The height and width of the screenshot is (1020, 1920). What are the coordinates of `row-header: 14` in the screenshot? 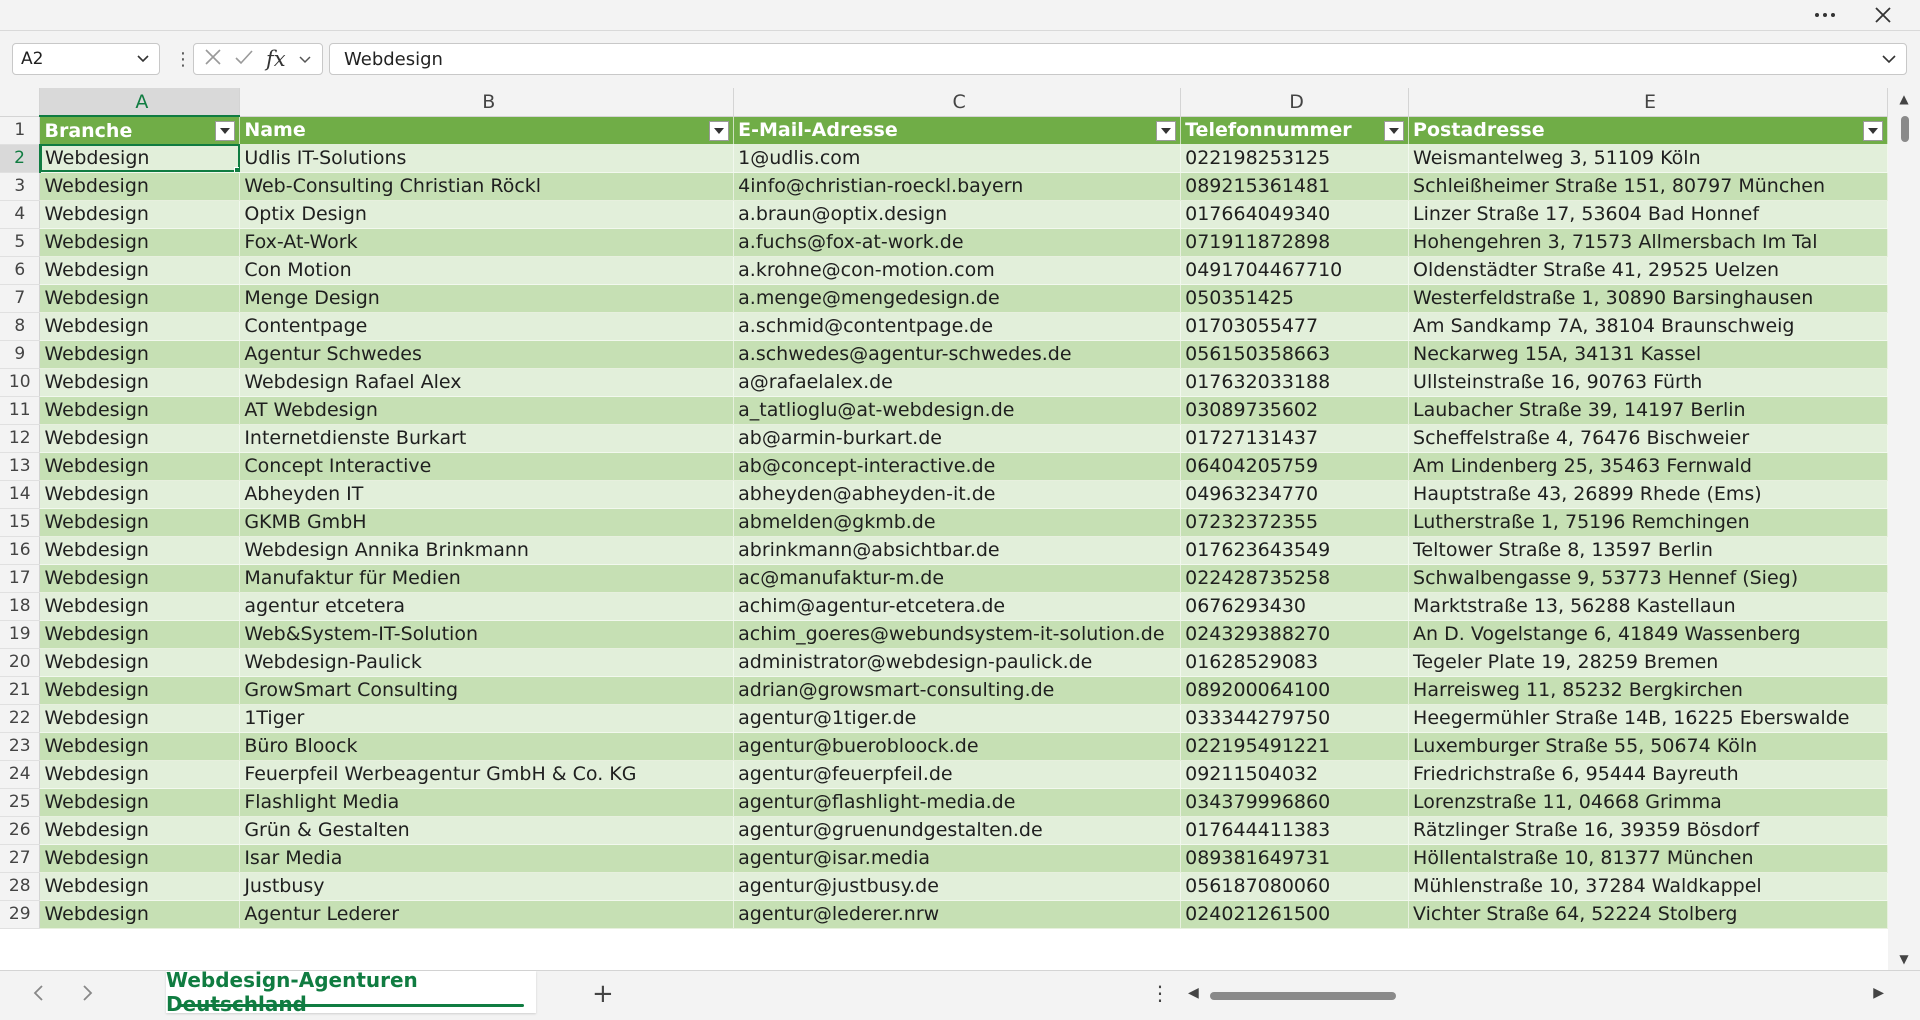 It's located at (20, 494).